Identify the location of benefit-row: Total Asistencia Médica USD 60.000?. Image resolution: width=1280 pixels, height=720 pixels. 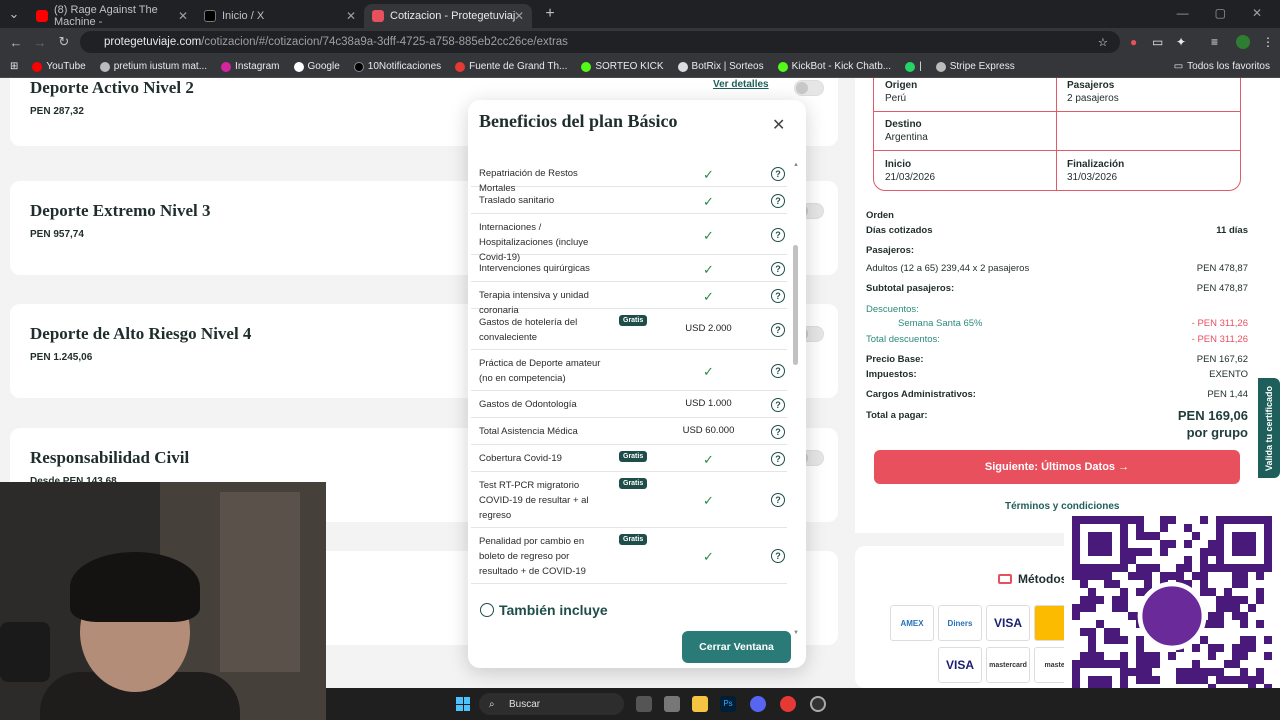
(629, 431).